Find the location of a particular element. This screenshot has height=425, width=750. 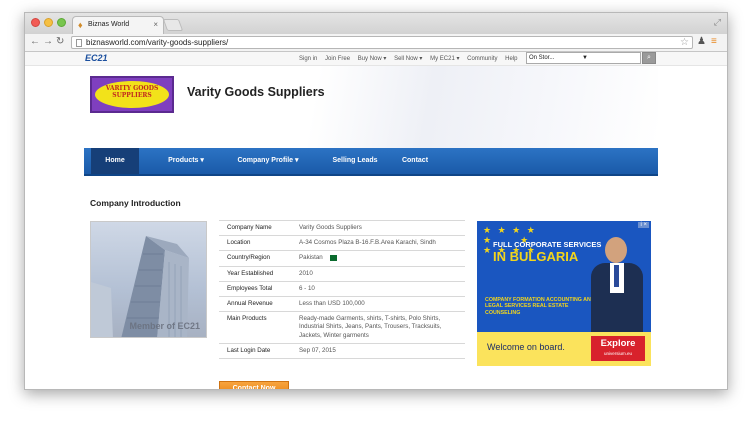

row-value: Sep 07, 2015 is located at coordinates (378, 351).